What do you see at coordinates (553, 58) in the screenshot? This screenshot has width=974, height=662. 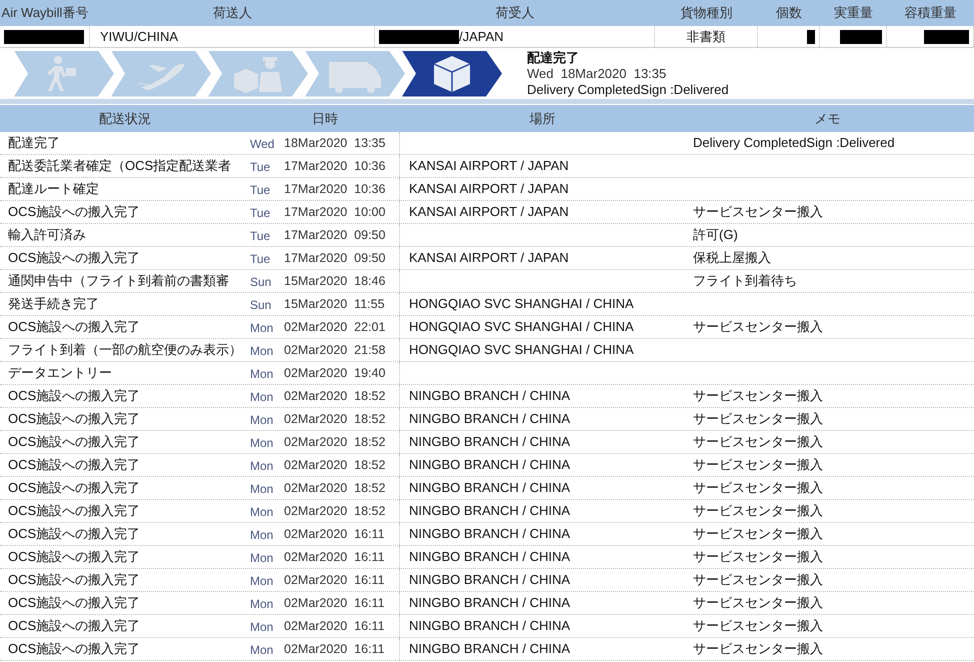 I see `status-title: 配達完了` at bounding box center [553, 58].